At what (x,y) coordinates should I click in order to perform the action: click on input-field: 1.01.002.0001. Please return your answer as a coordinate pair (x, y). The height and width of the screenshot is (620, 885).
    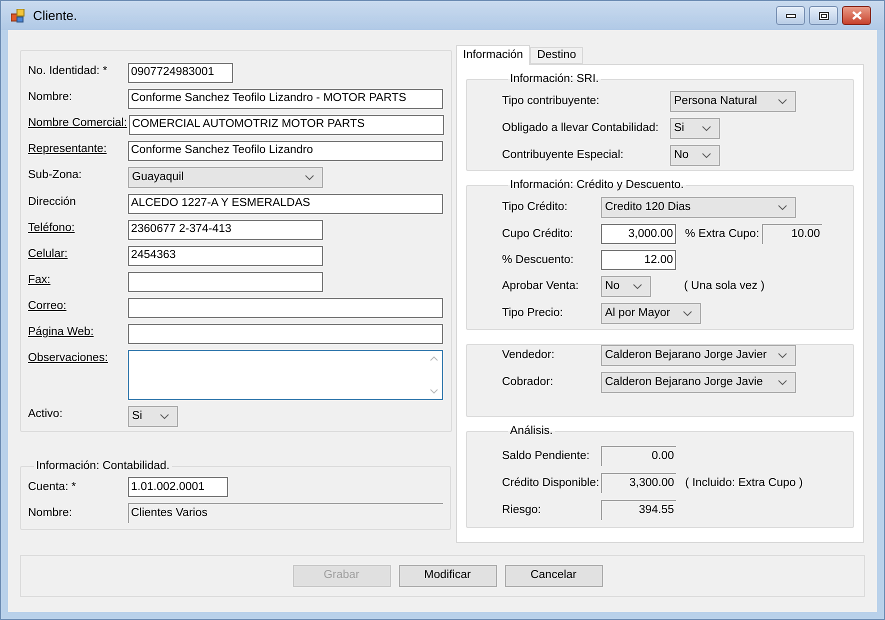
    Looking at the image, I should click on (178, 487).